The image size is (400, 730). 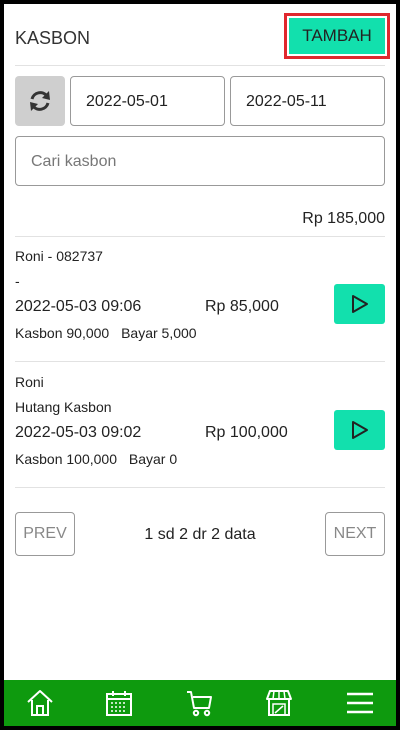 I want to click on nav-menu, so click(x=360, y=703).